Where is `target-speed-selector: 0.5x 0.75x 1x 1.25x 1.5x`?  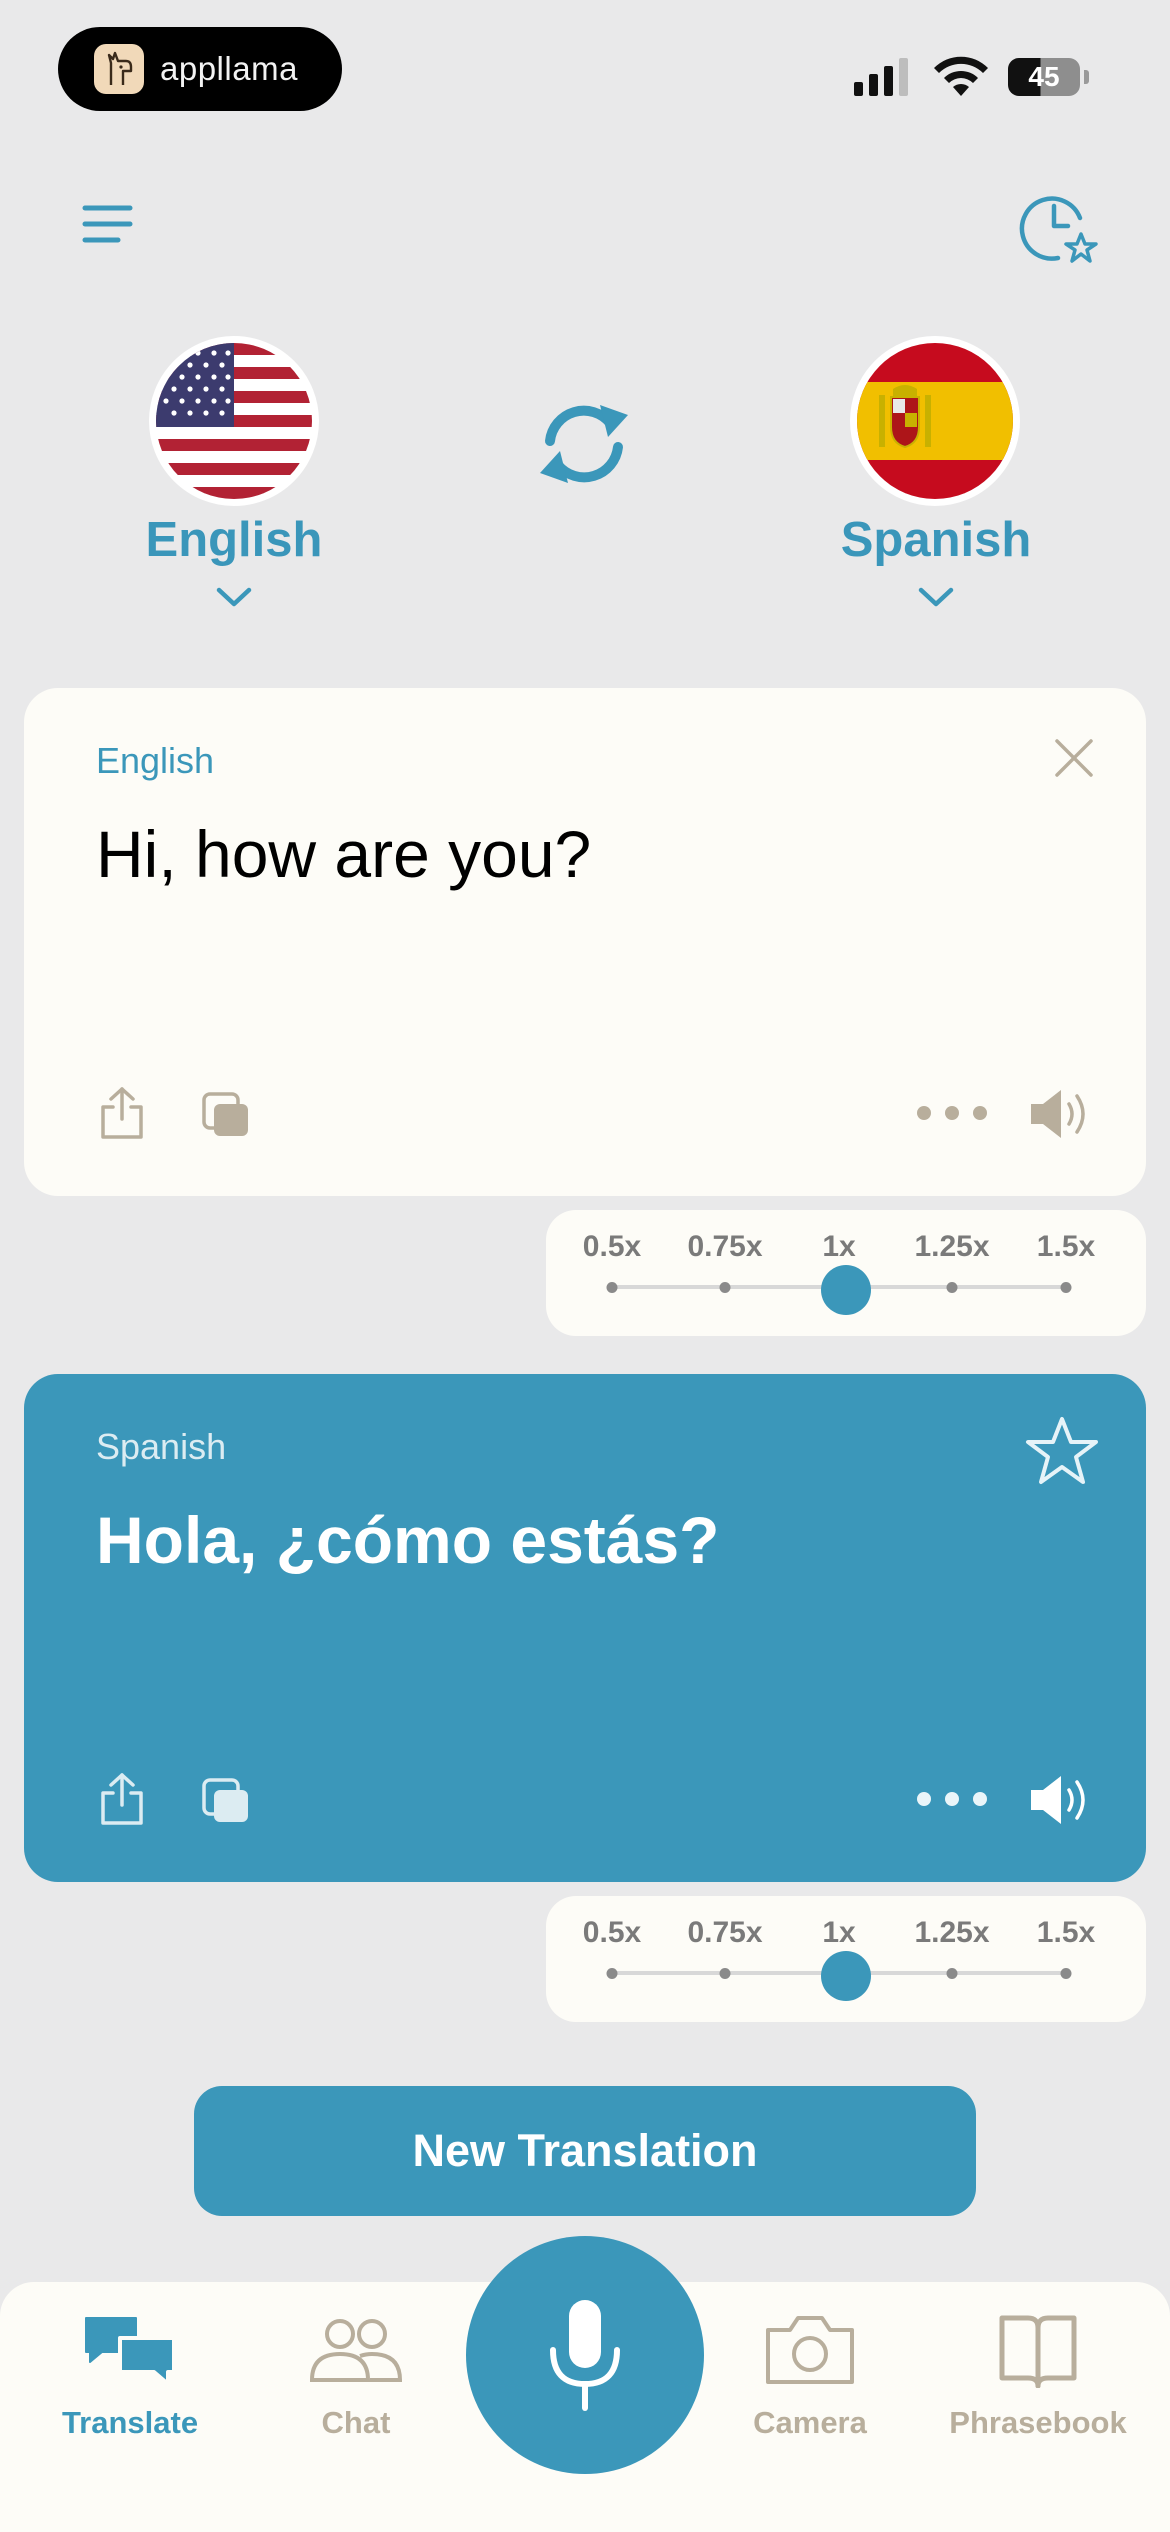
target-speed-selector: 0.5x 0.75x 1x 1.25x 1.5x is located at coordinates (846, 1959).